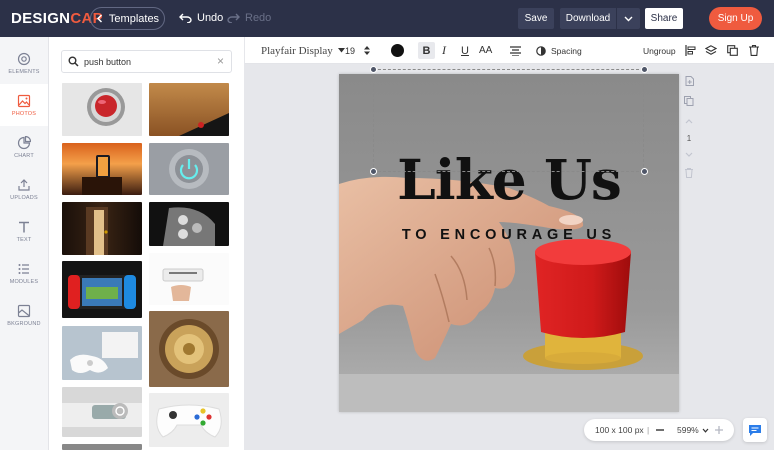 Image resolution: width=774 pixels, height=450 pixels. Describe the element at coordinates (204, 124) in the screenshot. I see `remote-control-photo` at that location.